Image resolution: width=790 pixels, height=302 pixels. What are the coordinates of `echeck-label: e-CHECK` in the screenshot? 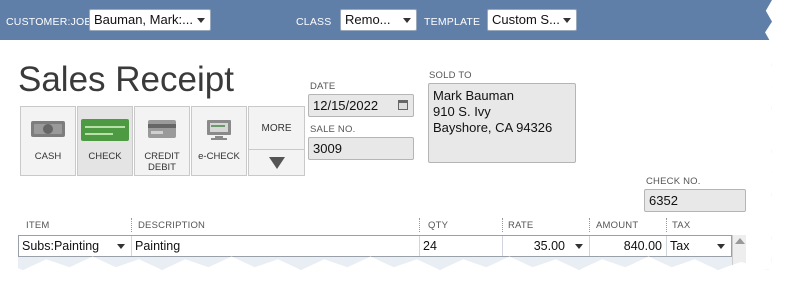 It's located at (219, 156).